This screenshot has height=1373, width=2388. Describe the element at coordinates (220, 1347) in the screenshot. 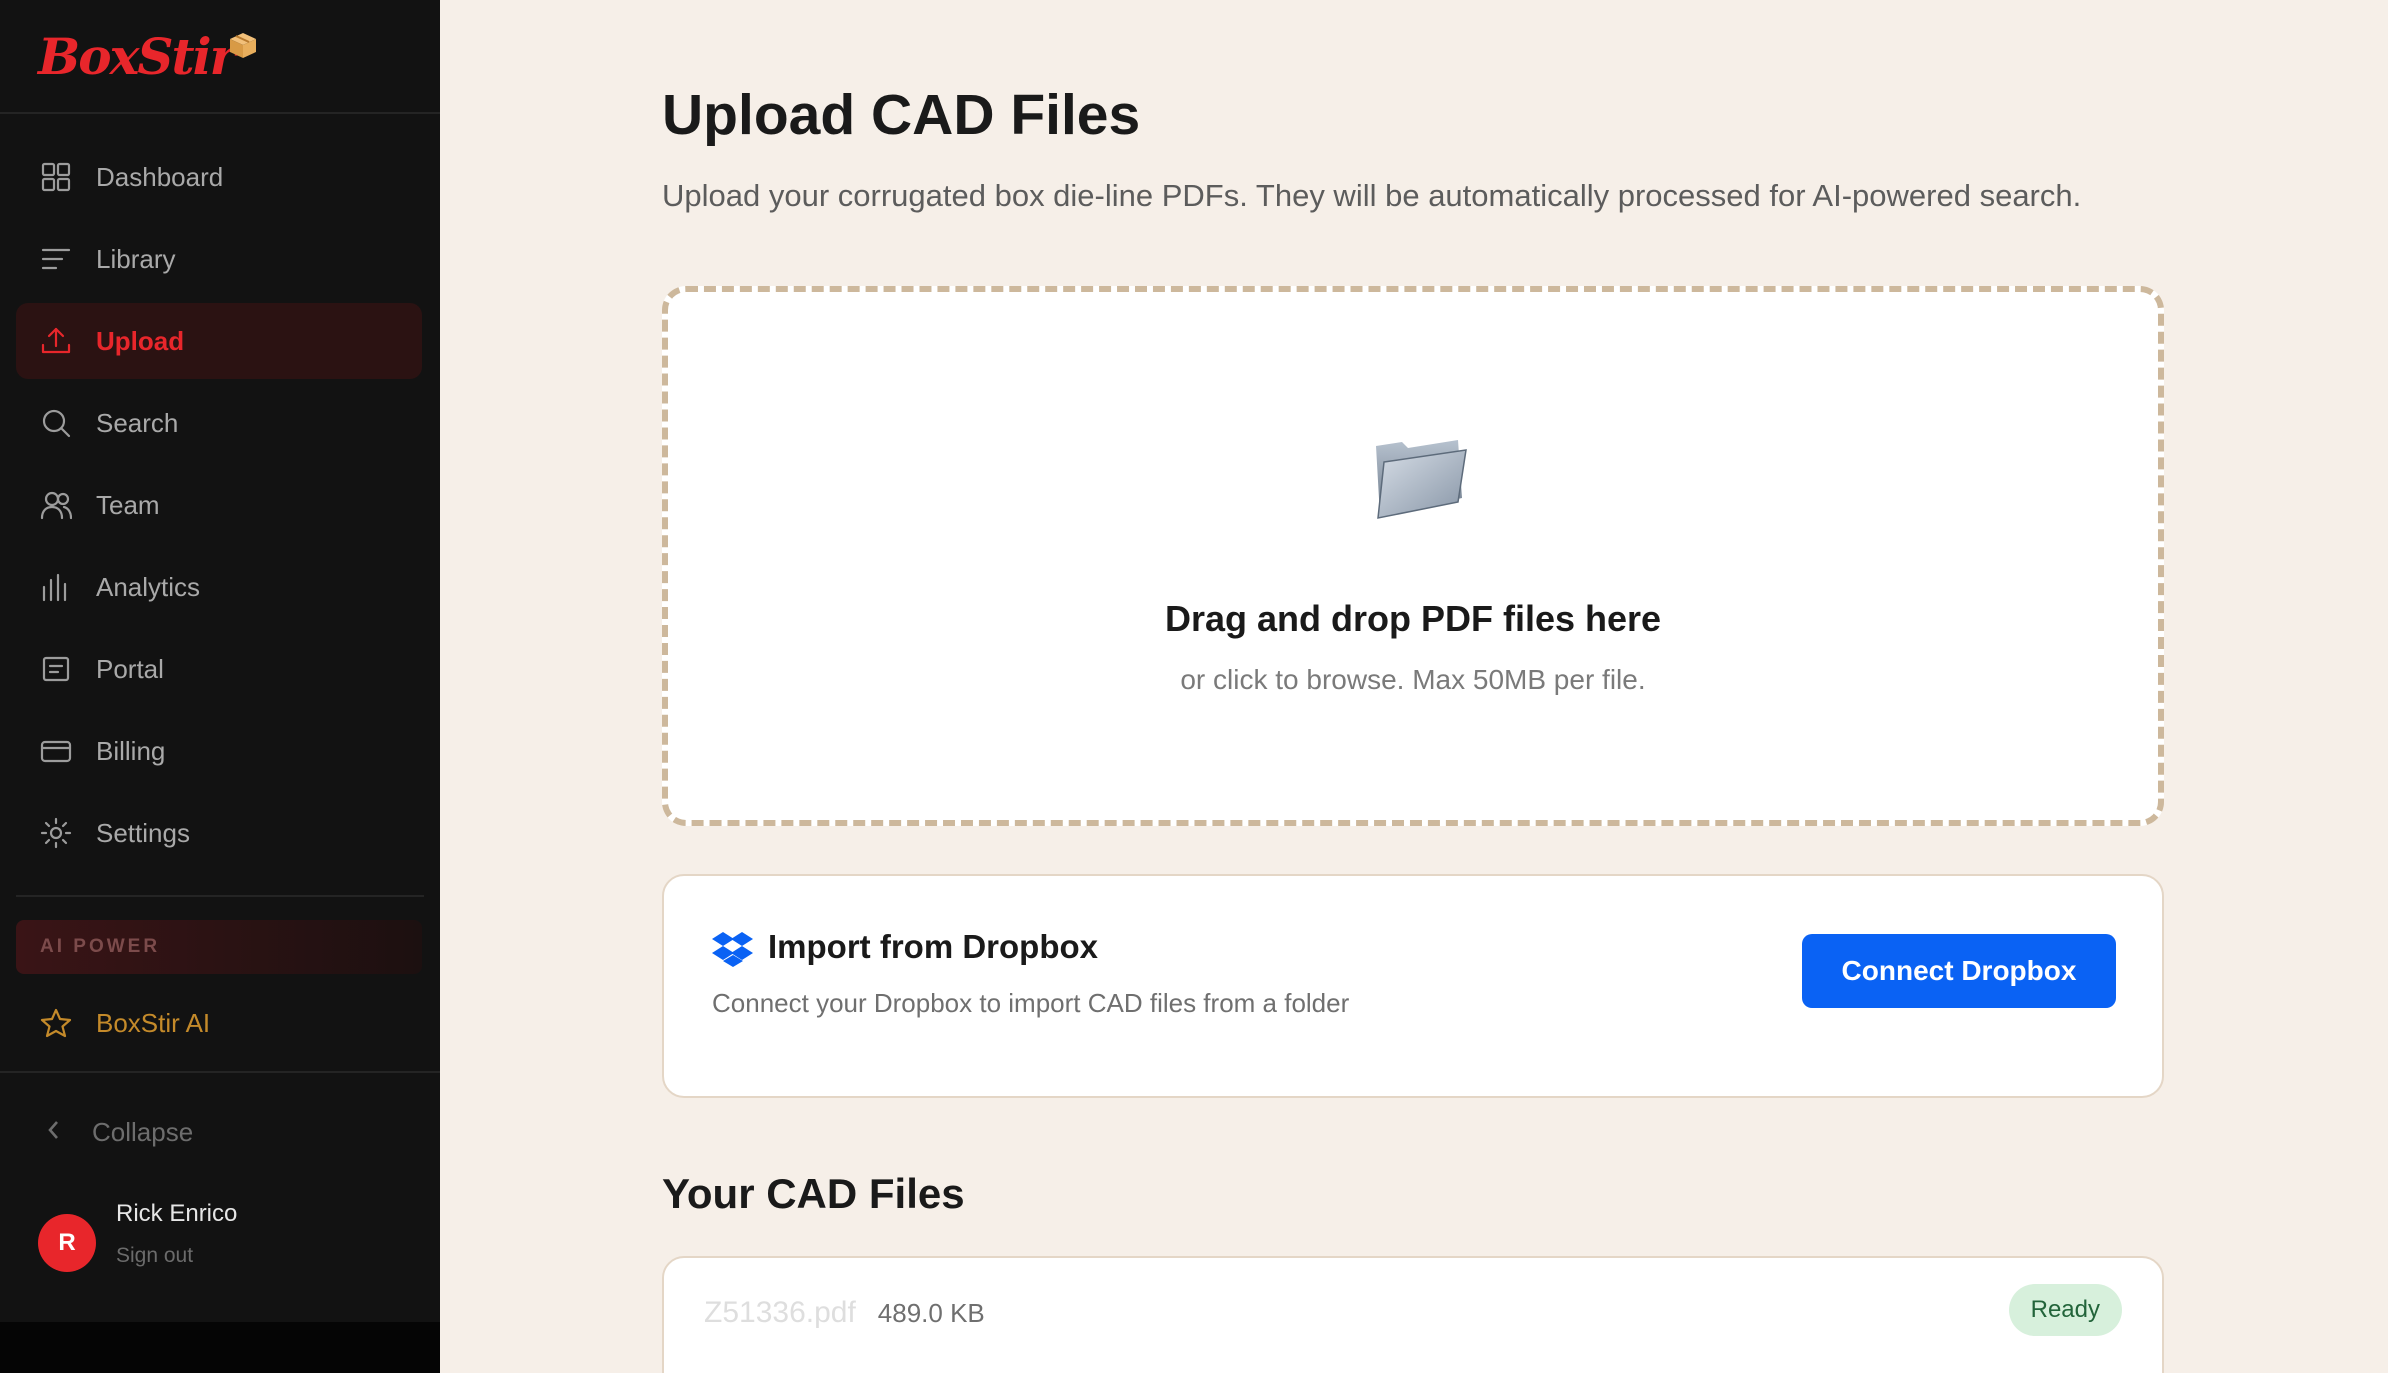

I see `sidebar-footer-strip` at that location.